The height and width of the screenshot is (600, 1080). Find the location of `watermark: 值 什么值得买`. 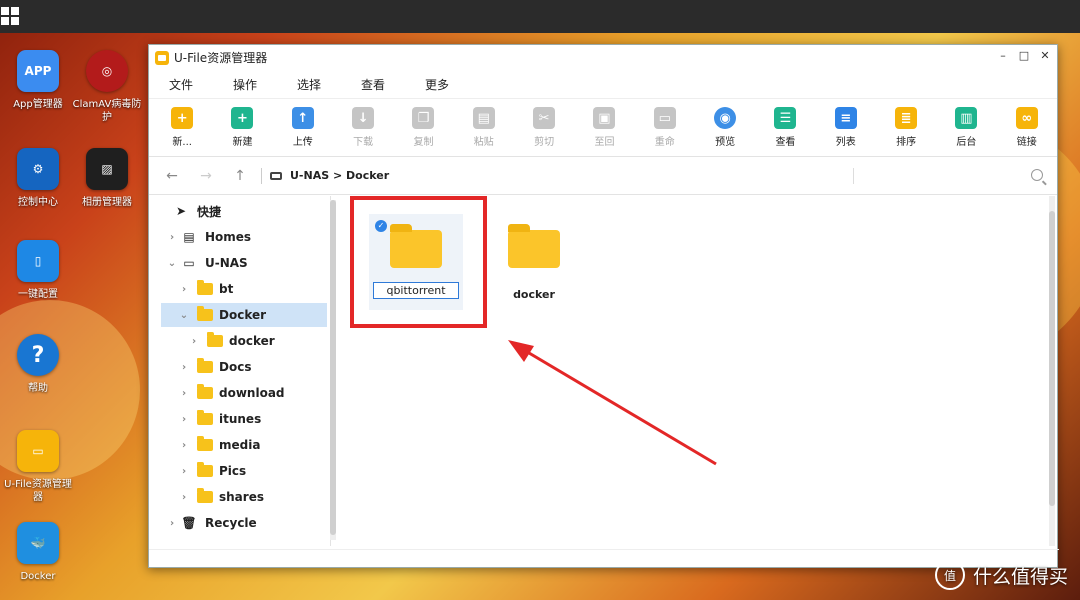

watermark: 值 什么值得买 is located at coordinates (1001, 575).